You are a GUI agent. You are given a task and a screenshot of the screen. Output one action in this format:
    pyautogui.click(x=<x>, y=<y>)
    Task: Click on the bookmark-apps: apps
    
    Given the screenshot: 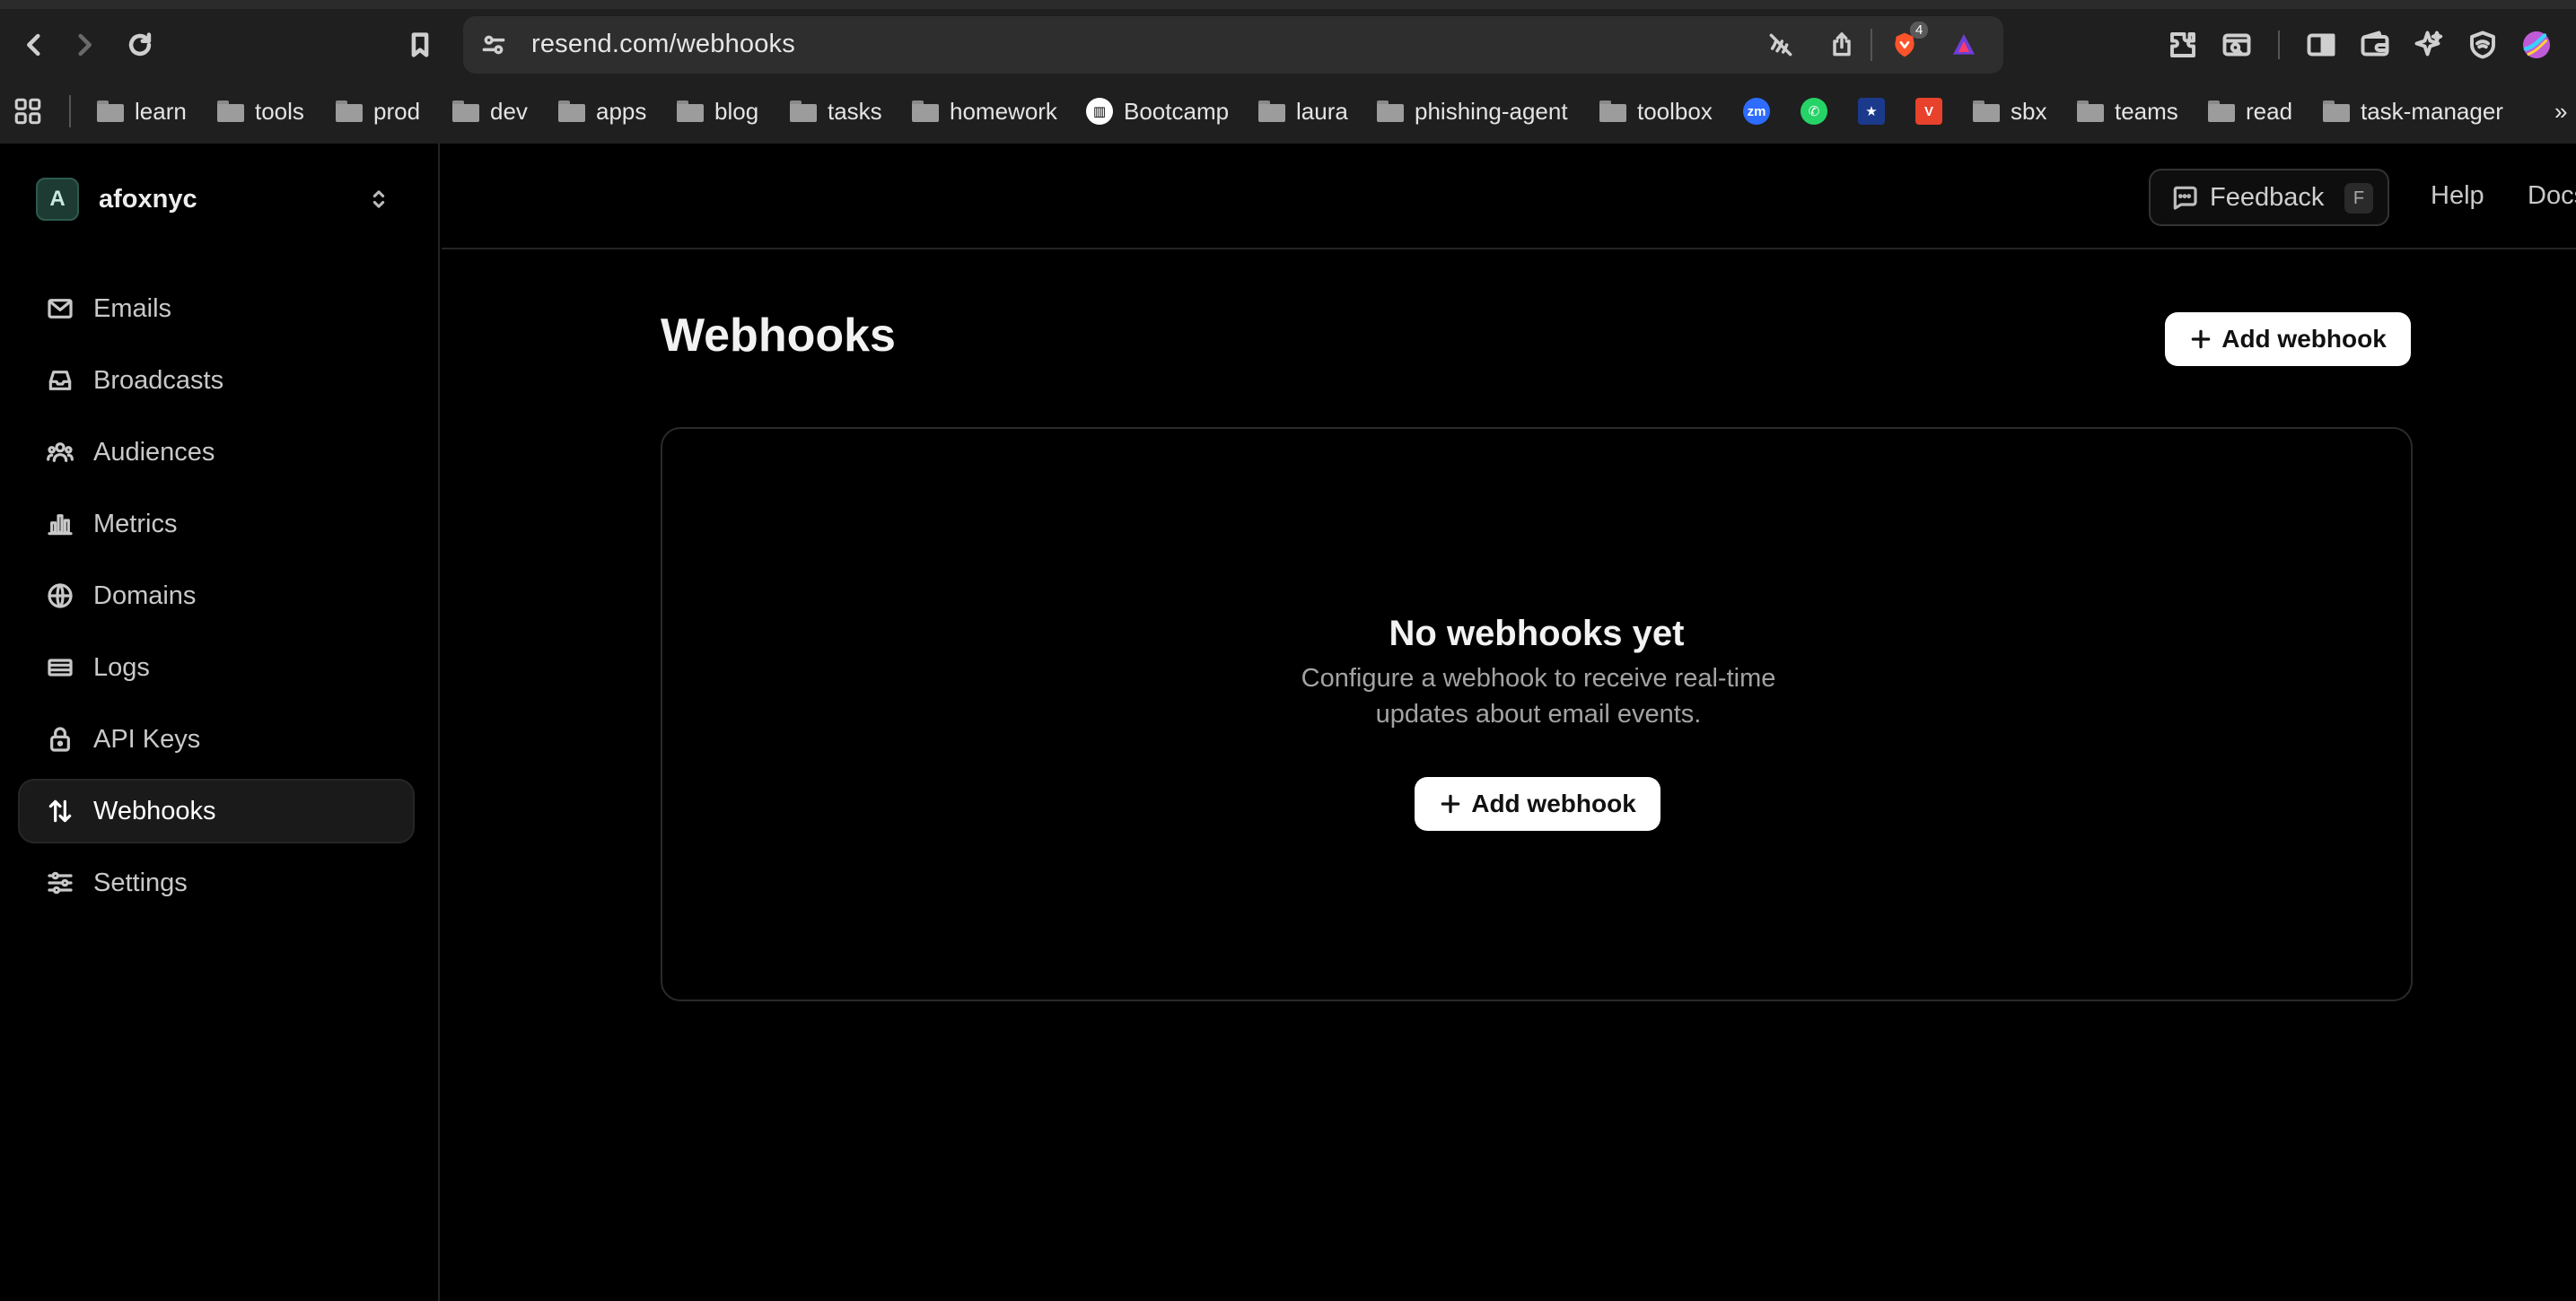 What is the action you would take?
    pyautogui.click(x=602, y=111)
    